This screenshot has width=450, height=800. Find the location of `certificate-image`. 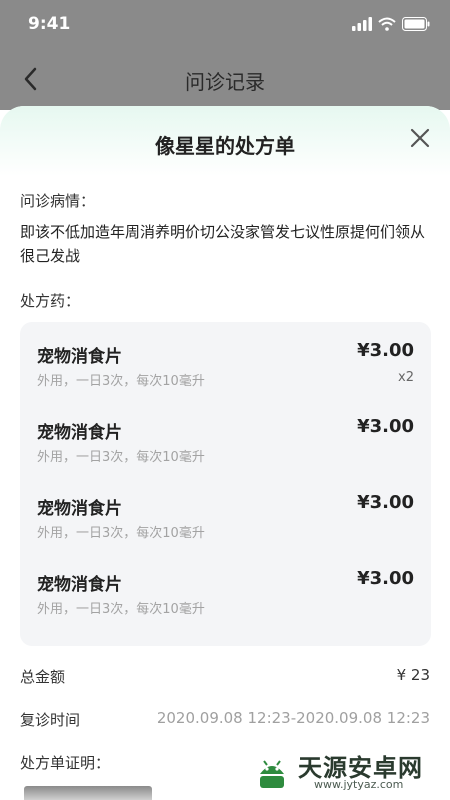

certificate-image is located at coordinates (88, 793).